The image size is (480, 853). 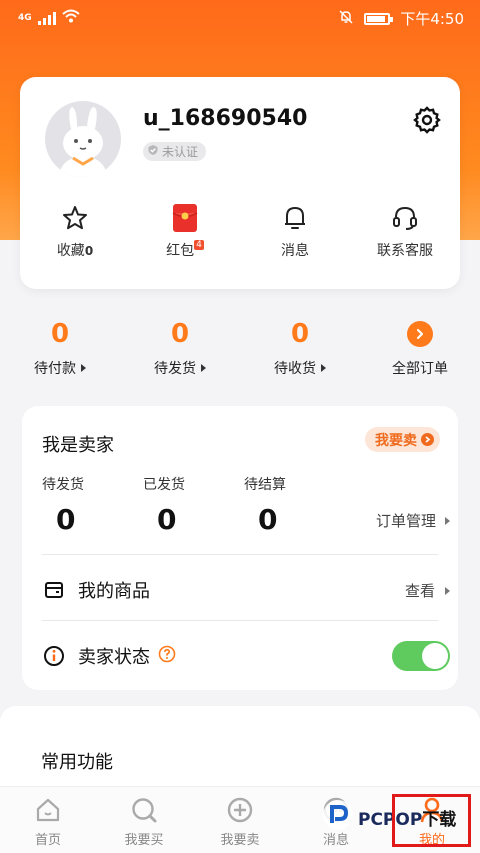 What do you see at coordinates (240, 17) in the screenshot?
I see `status-bar: 4G 下午4:50` at bounding box center [240, 17].